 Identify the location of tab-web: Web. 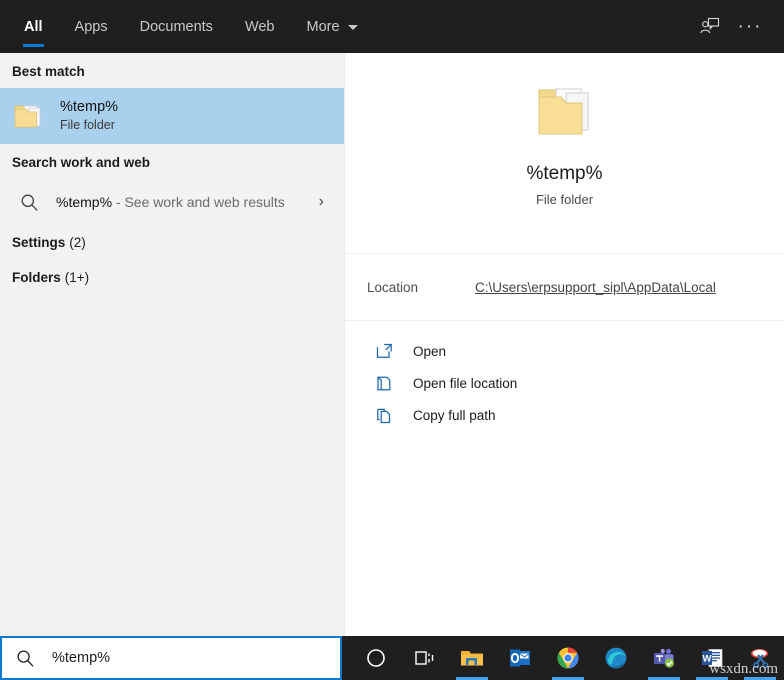
(260, 26).